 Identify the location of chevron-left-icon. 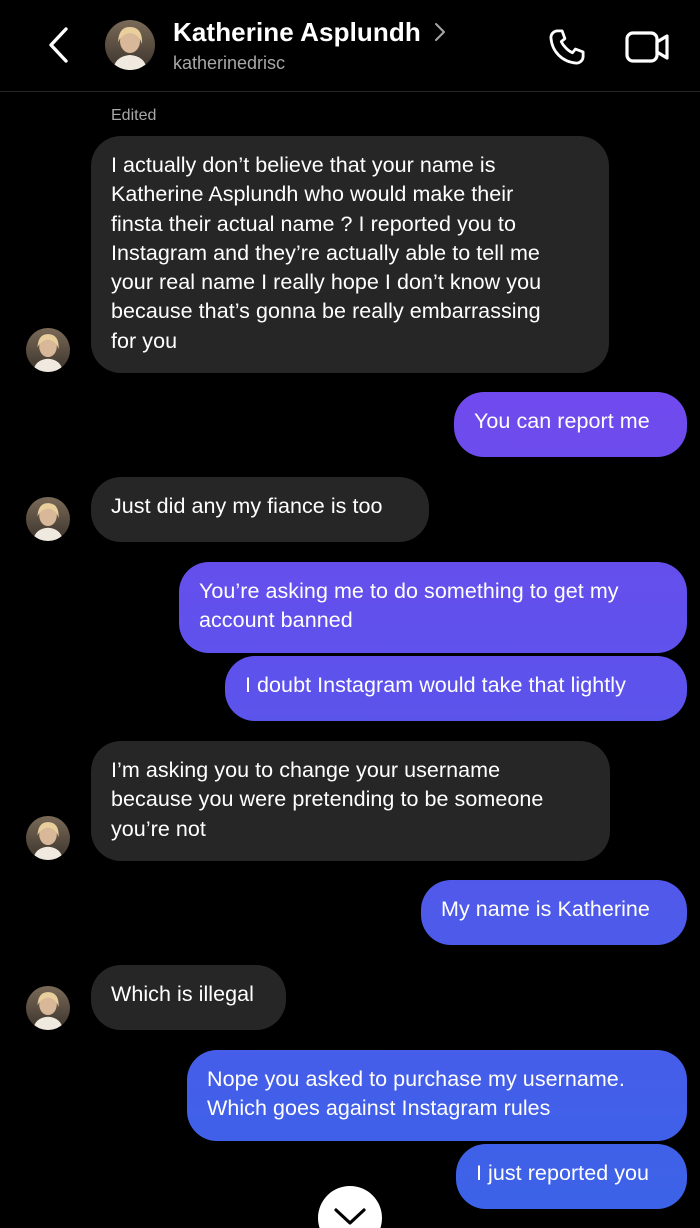
(58, 45).